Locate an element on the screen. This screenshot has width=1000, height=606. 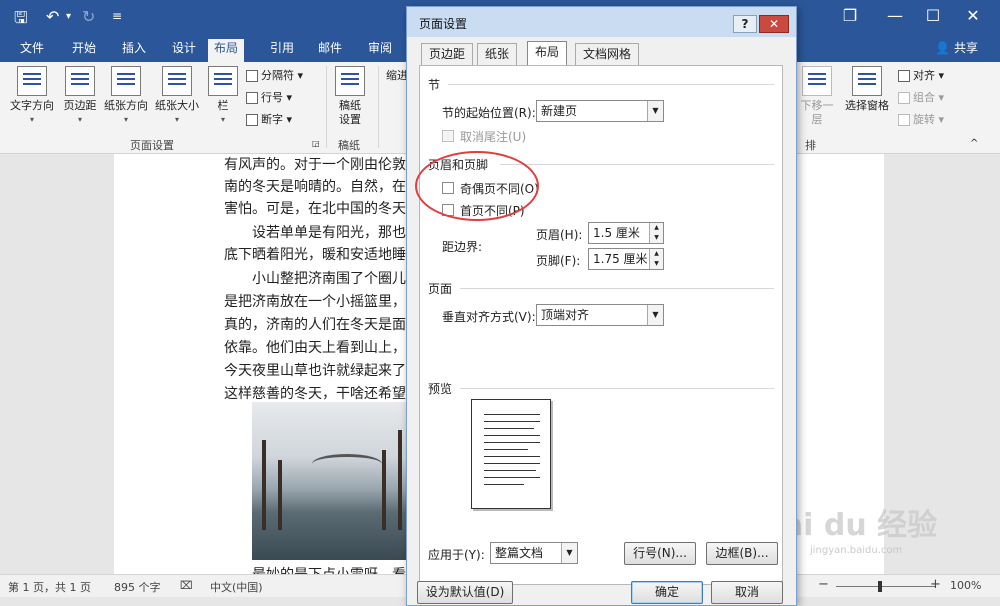
tab-paper: 纸张 is located at coordinates (497, 54).